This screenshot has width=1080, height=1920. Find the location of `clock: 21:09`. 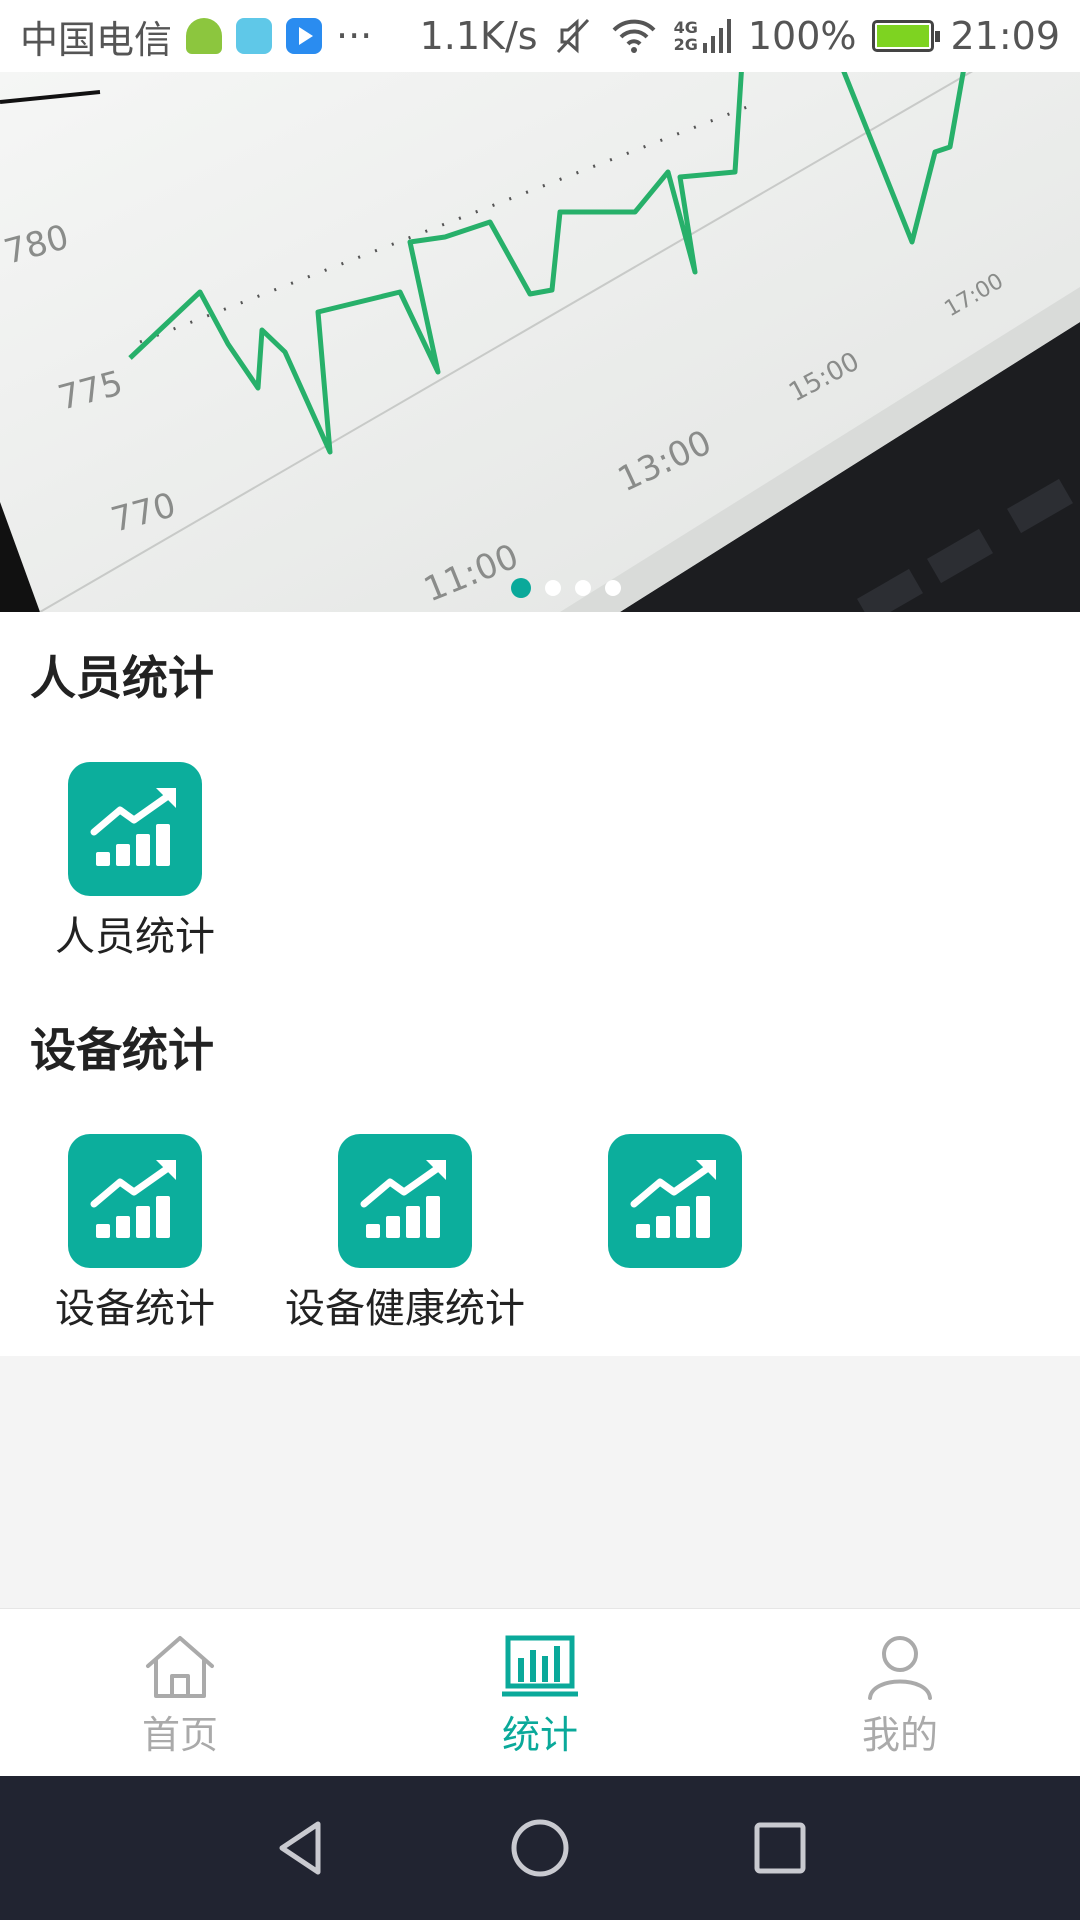

clock: 21:09 is located at coordinates (1005, 36).